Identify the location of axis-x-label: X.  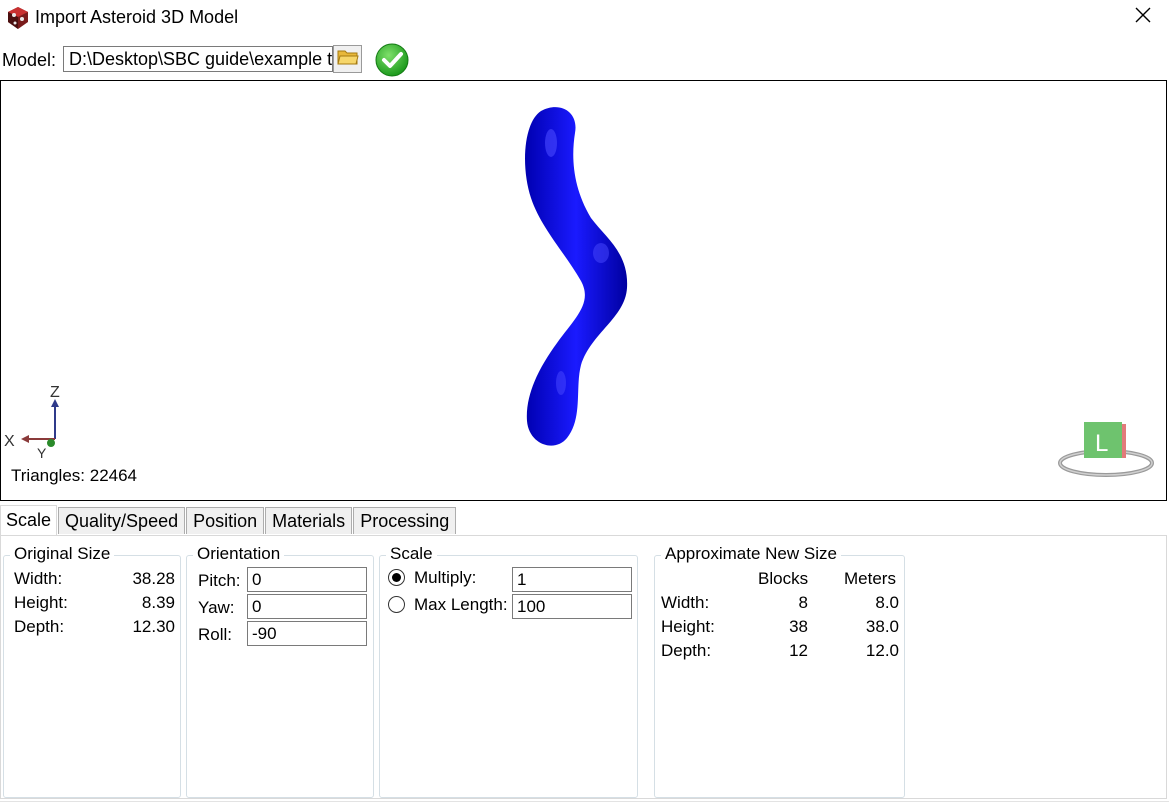
(9, 441).